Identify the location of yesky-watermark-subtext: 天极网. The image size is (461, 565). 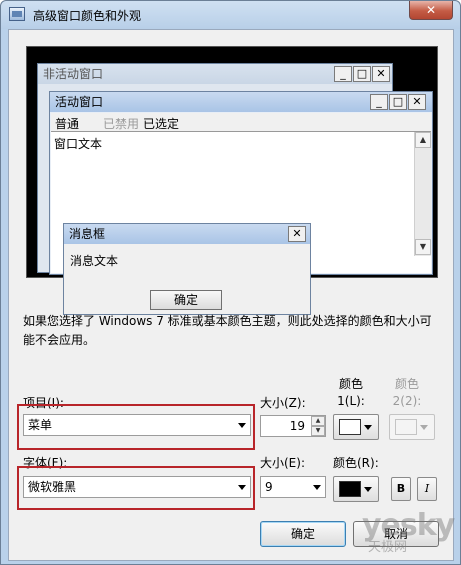
(388, 547).